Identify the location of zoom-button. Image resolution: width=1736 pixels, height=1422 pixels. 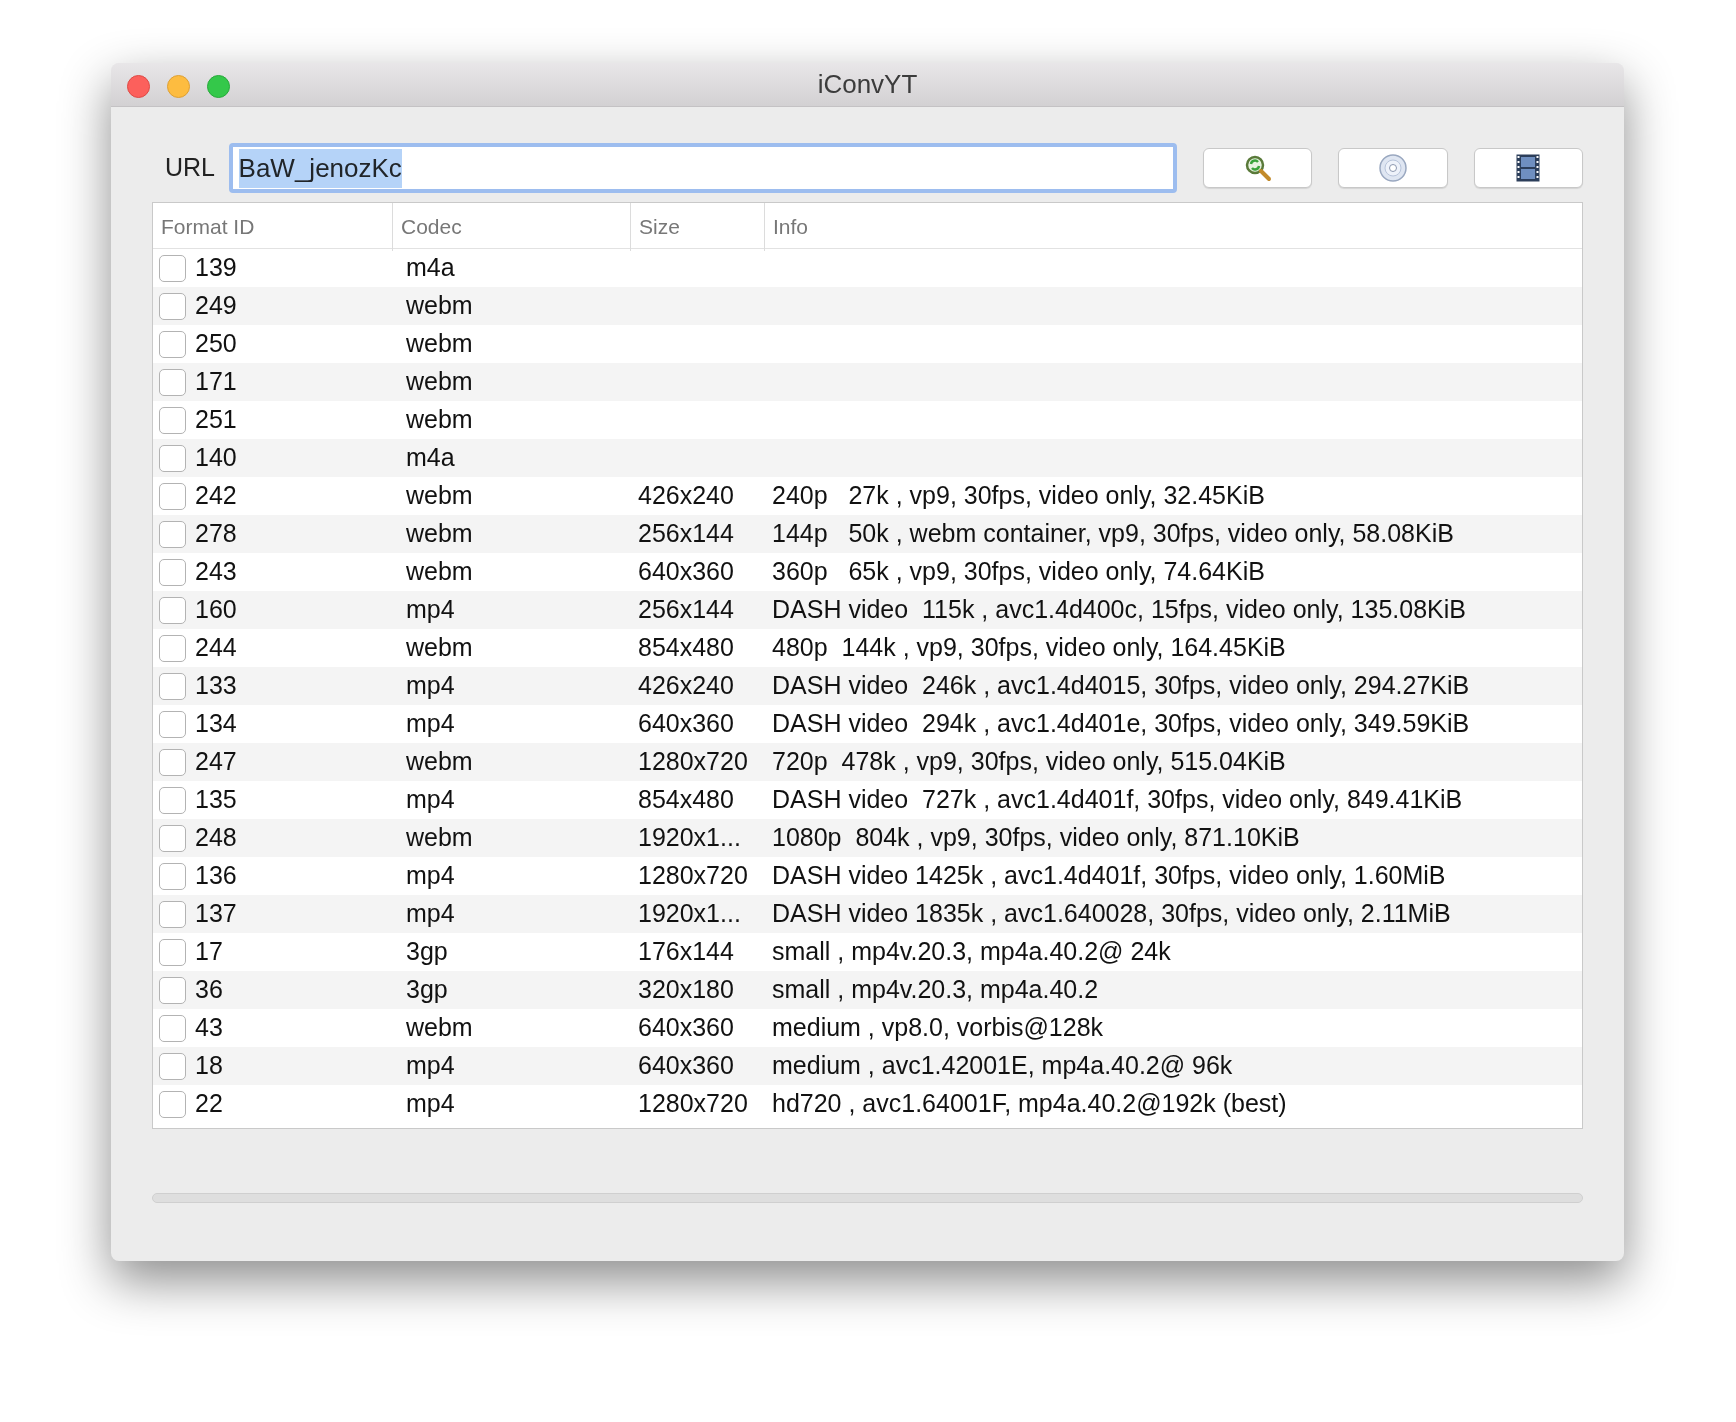
(218, 86).